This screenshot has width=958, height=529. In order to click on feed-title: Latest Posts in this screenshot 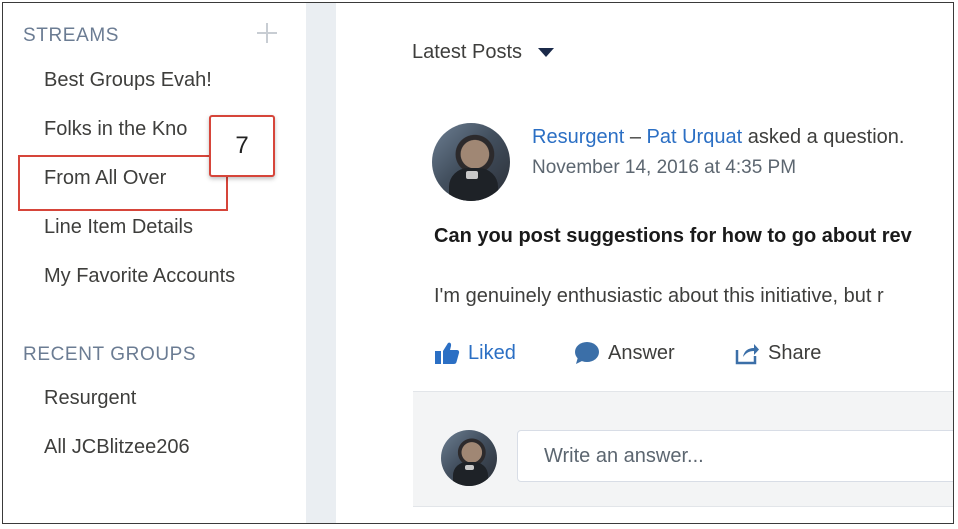, I will do `click(467, 52)`.